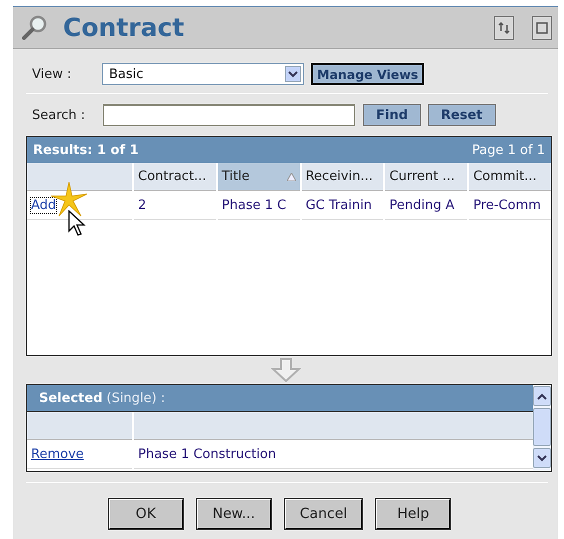 This screenshot has width=564, height=539. I want to click on view-label: View :, so click(52, 74).